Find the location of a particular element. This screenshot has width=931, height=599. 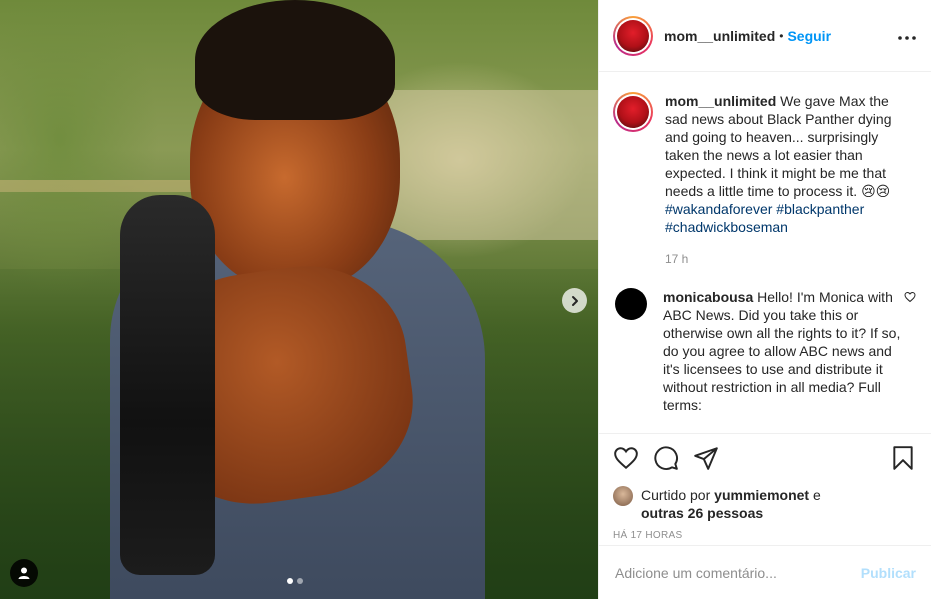

share-icon is located at coordinates (706, 458).